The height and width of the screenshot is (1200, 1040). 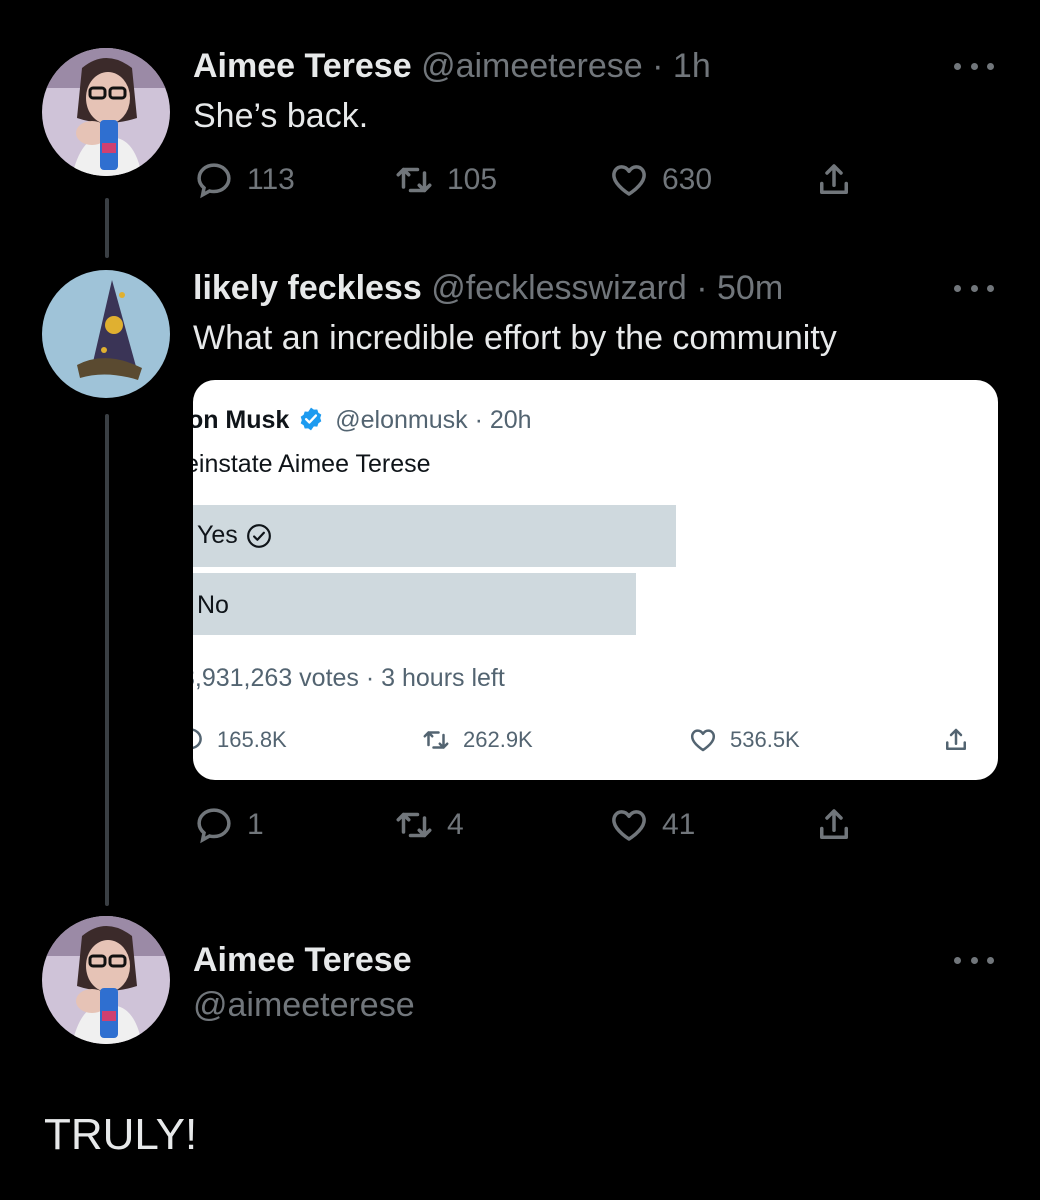 What do you see at coordinates (255, 824) in the screenshot?
I see `reply-count: 1` at bounding box center [255, 824].